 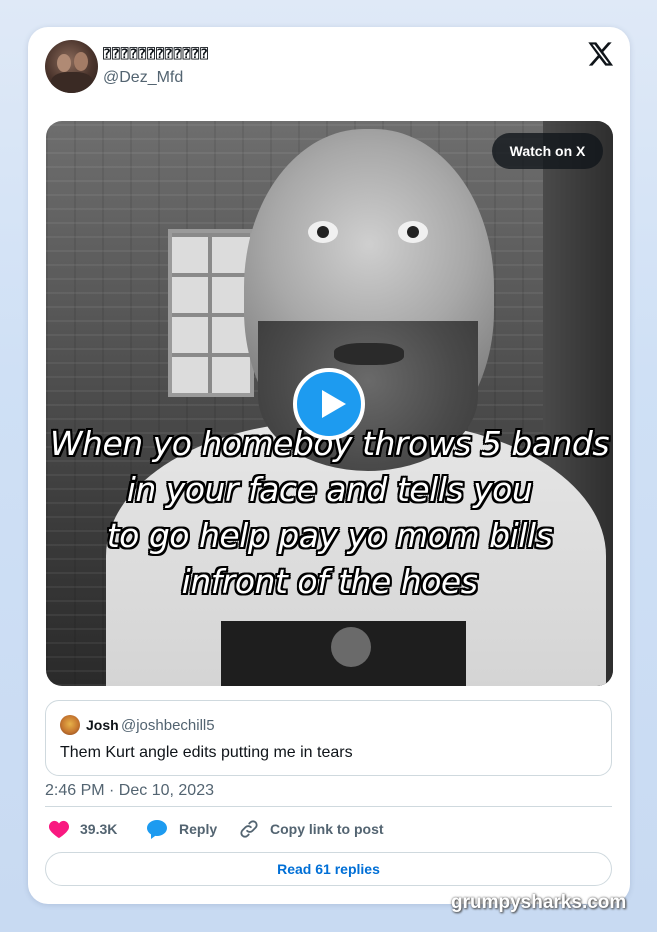 I want to click on author-display-name: ⍰⍰⍰⍰⍰⍰⍰⍰⍰⍰⍰⍰, so click(x=156, y=54).